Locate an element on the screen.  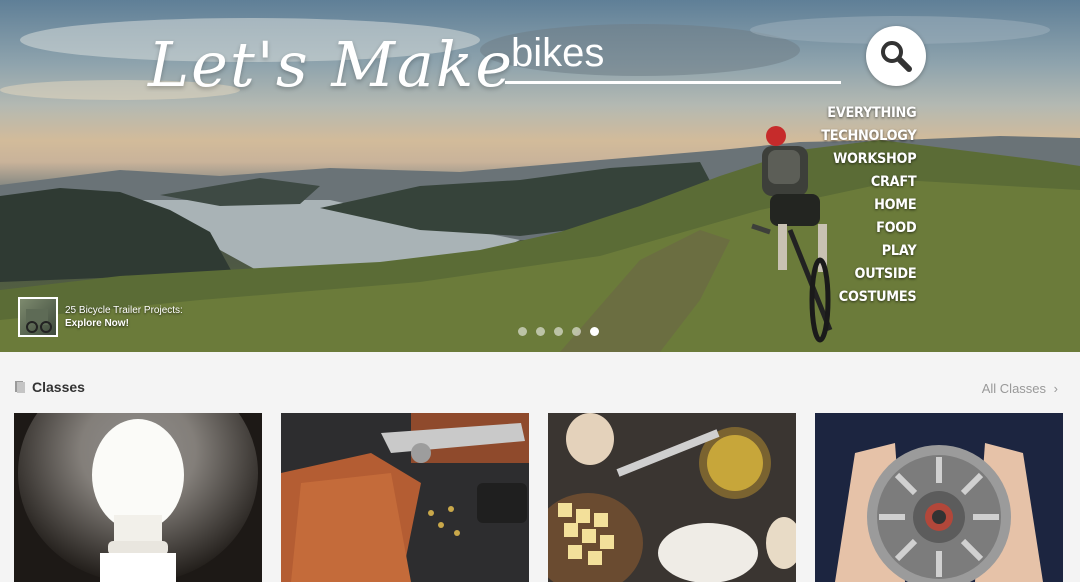
search-button is located at coordinates (896, 56).